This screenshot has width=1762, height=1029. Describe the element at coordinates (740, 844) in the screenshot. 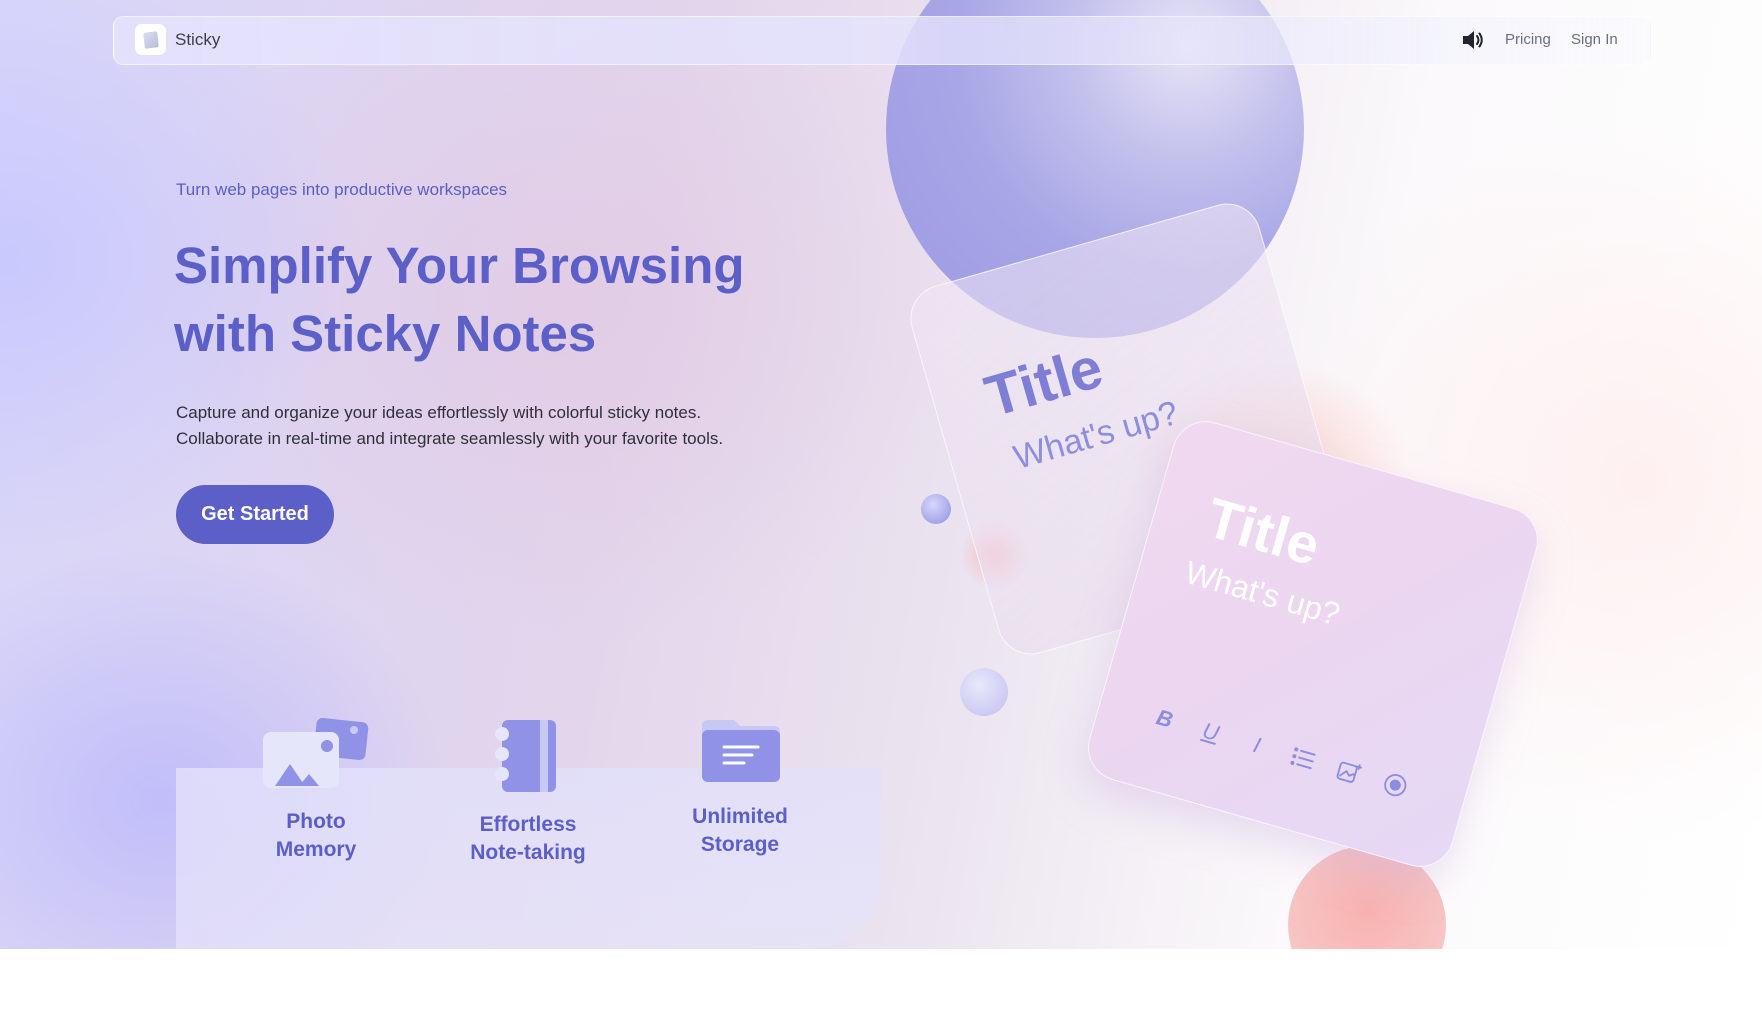

I see `feature-label: Storage` at that location.